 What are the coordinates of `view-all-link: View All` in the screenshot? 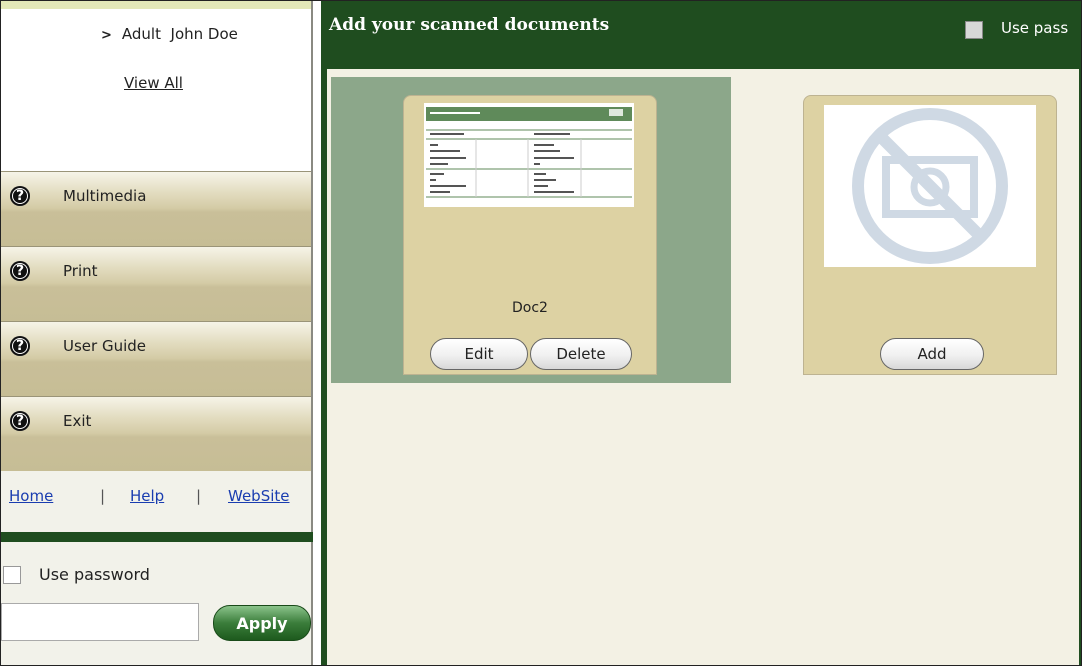 It's located at (153, 83).